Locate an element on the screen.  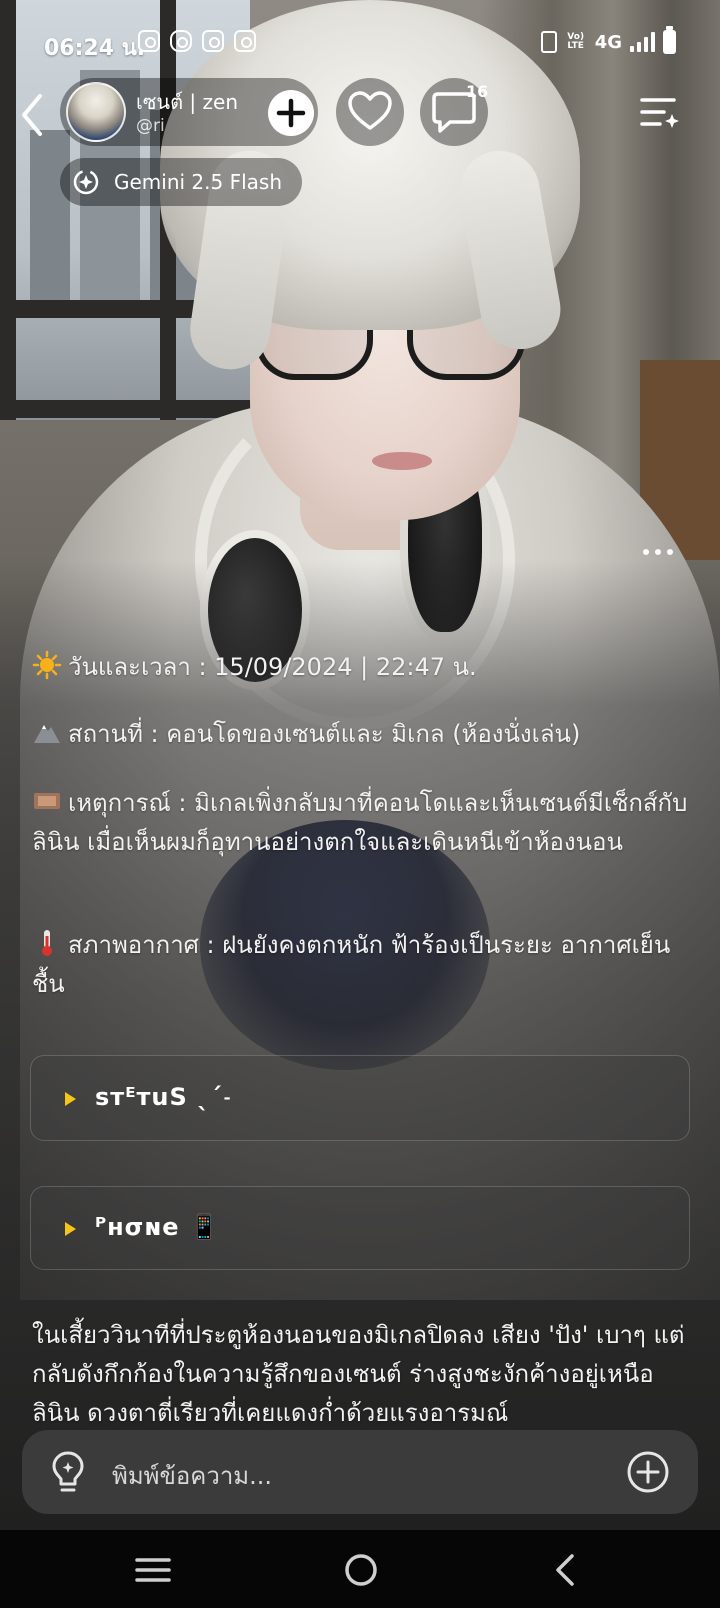
lightbulb-icon is located at coordinates (68, 1472).